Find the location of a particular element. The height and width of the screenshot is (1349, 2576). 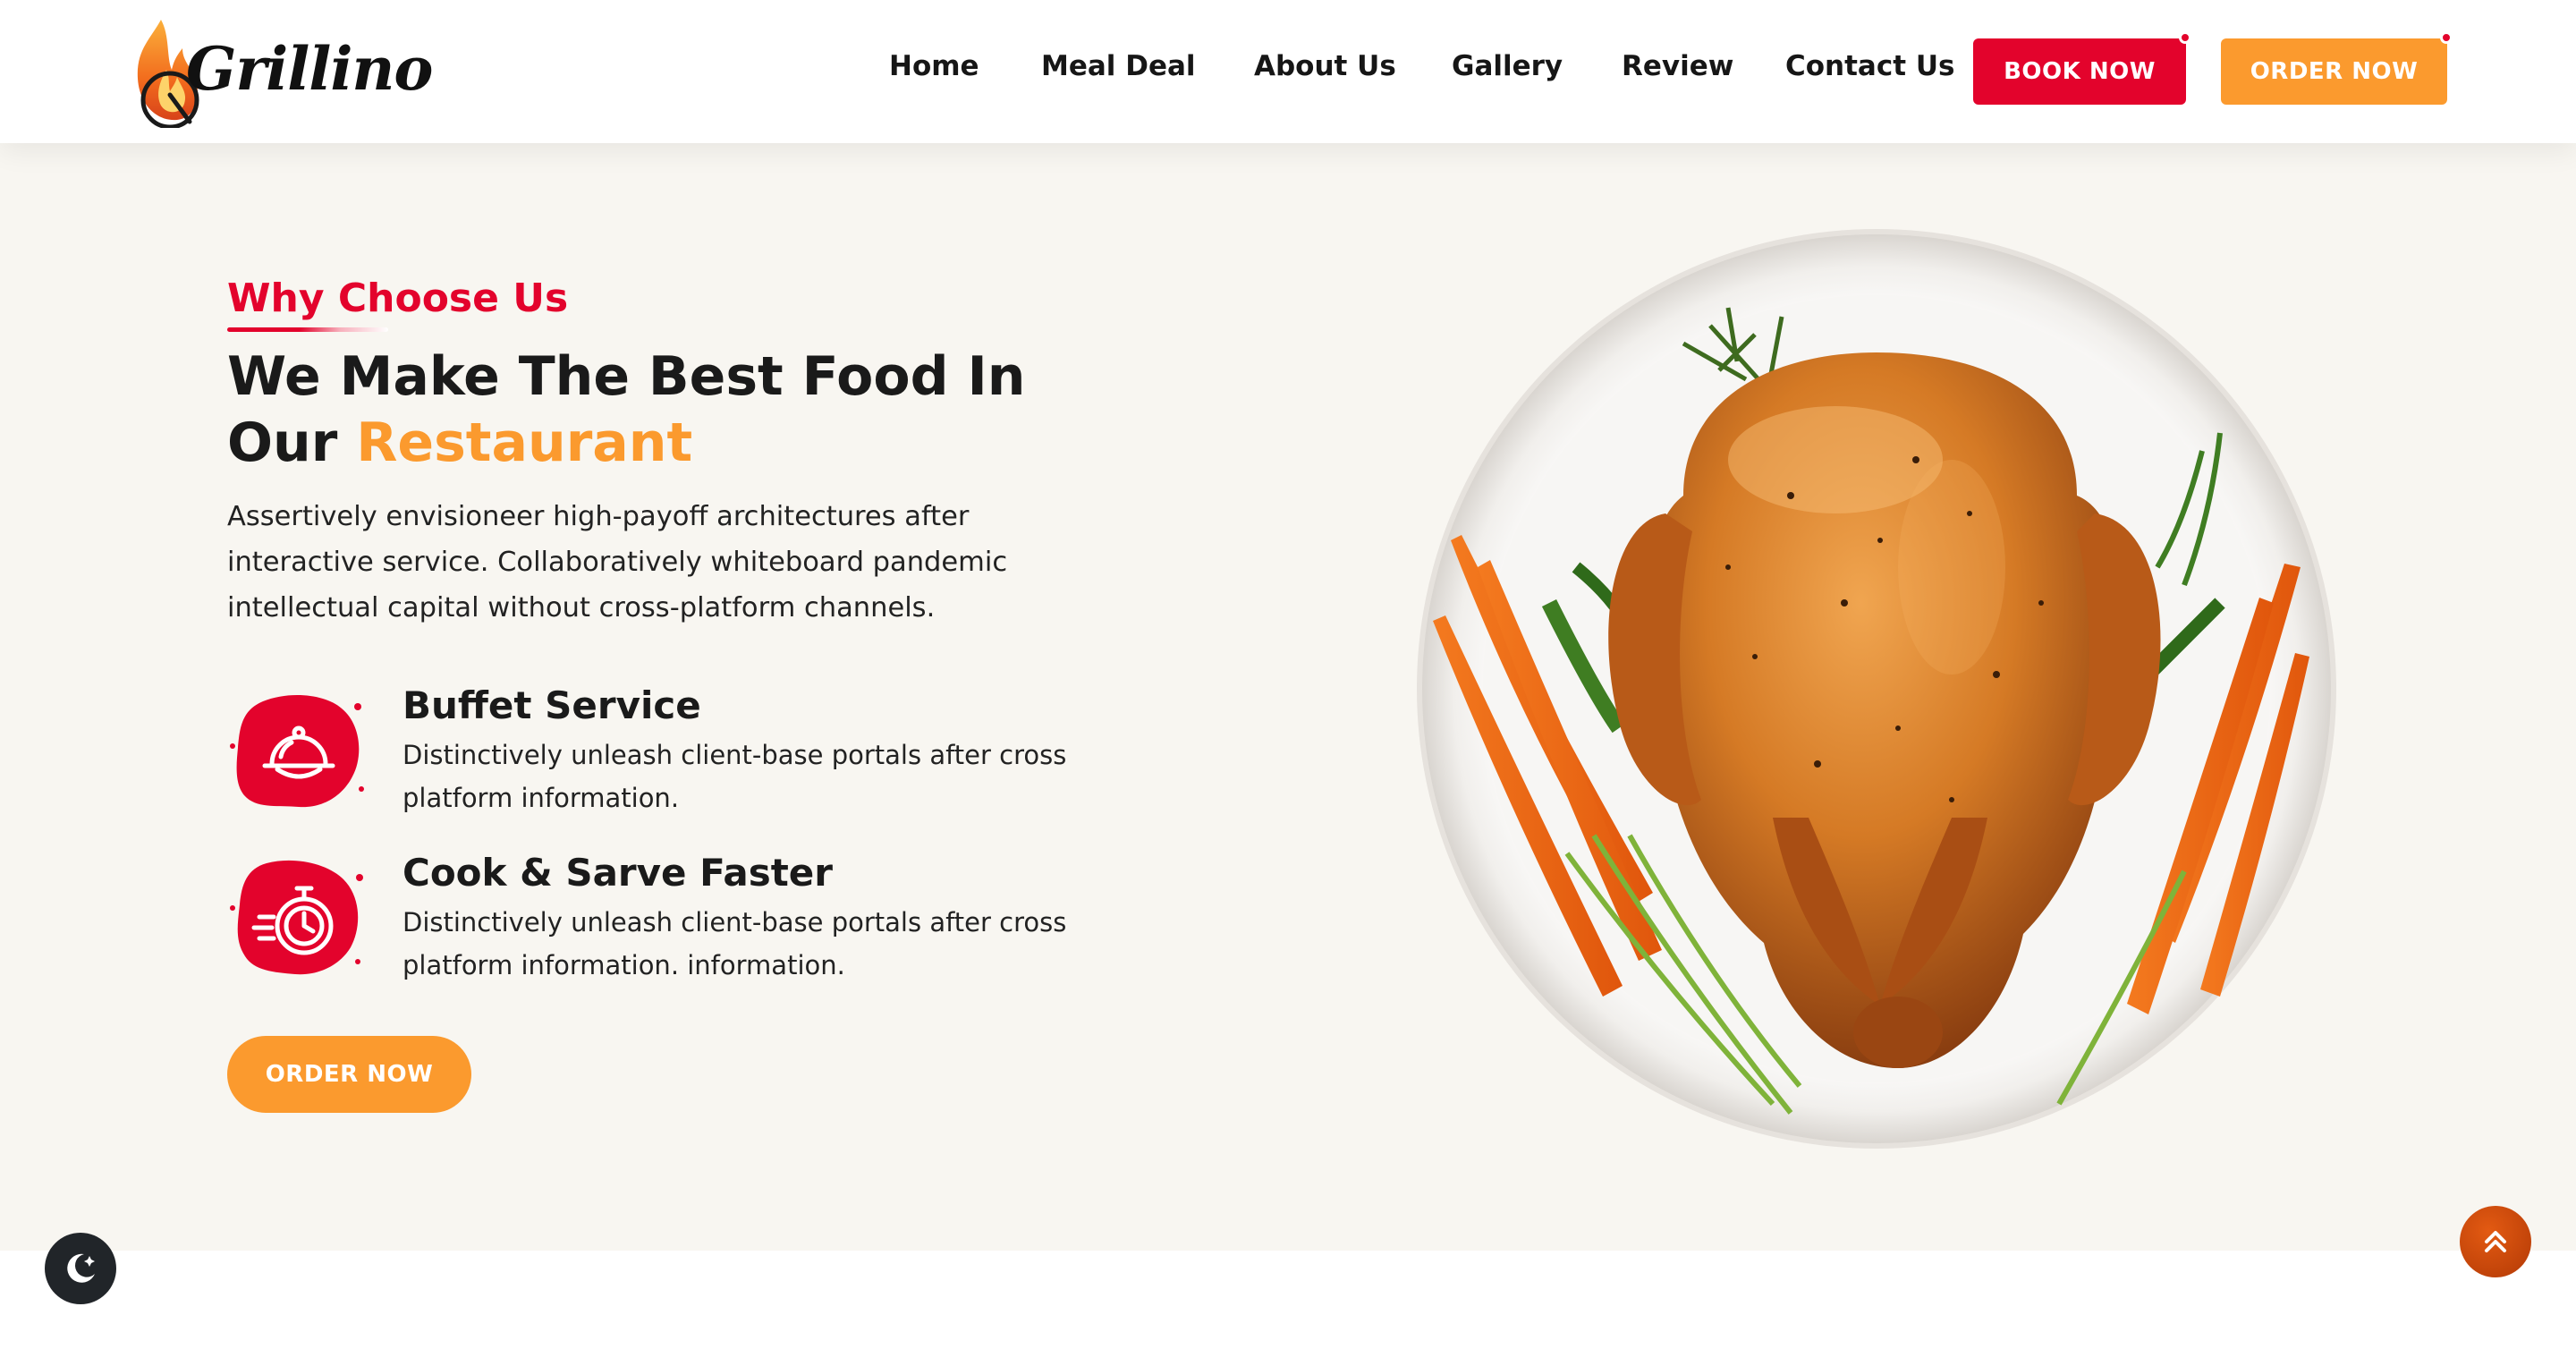

feature-title: Buffet Service is located at coordinates (551, 705).